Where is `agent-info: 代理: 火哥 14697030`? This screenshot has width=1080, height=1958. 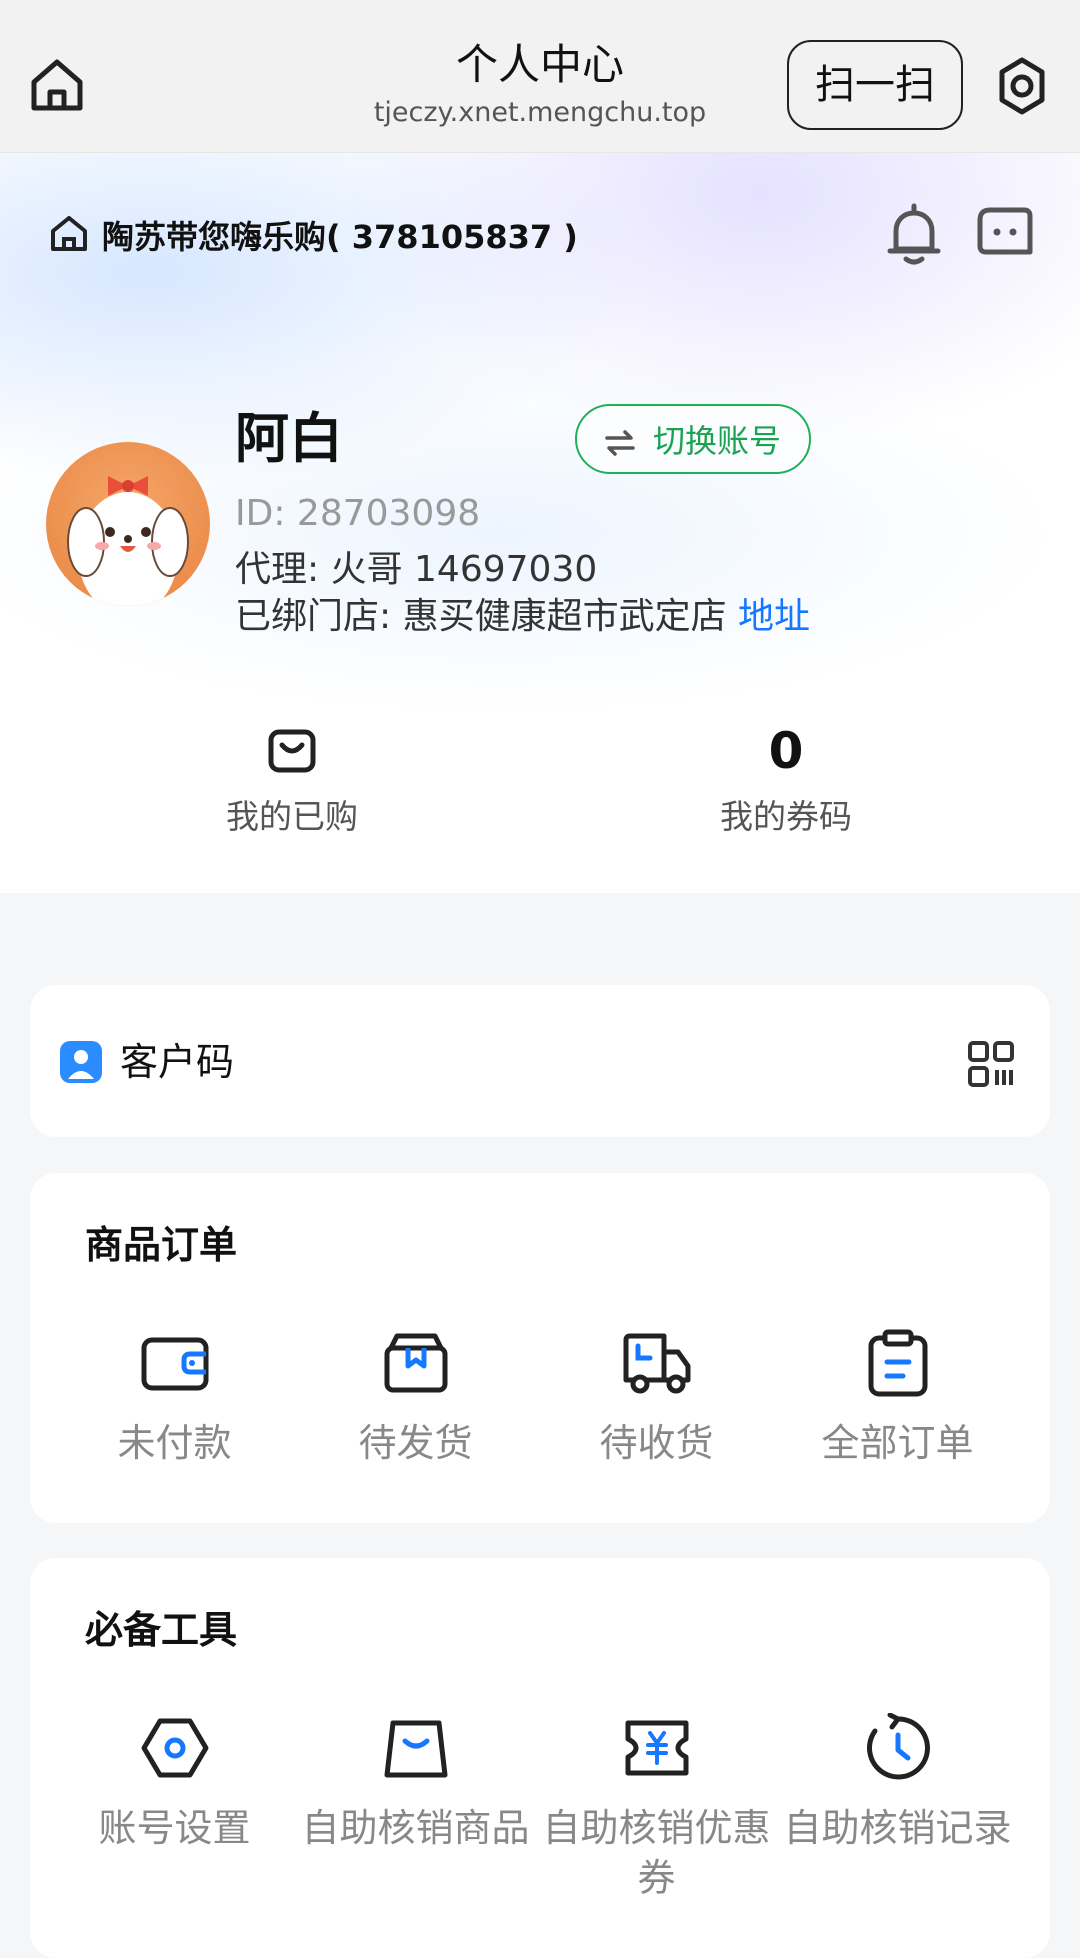
agent-info: 代理: 火哥 14697030 is located at coordinates (416, 569).